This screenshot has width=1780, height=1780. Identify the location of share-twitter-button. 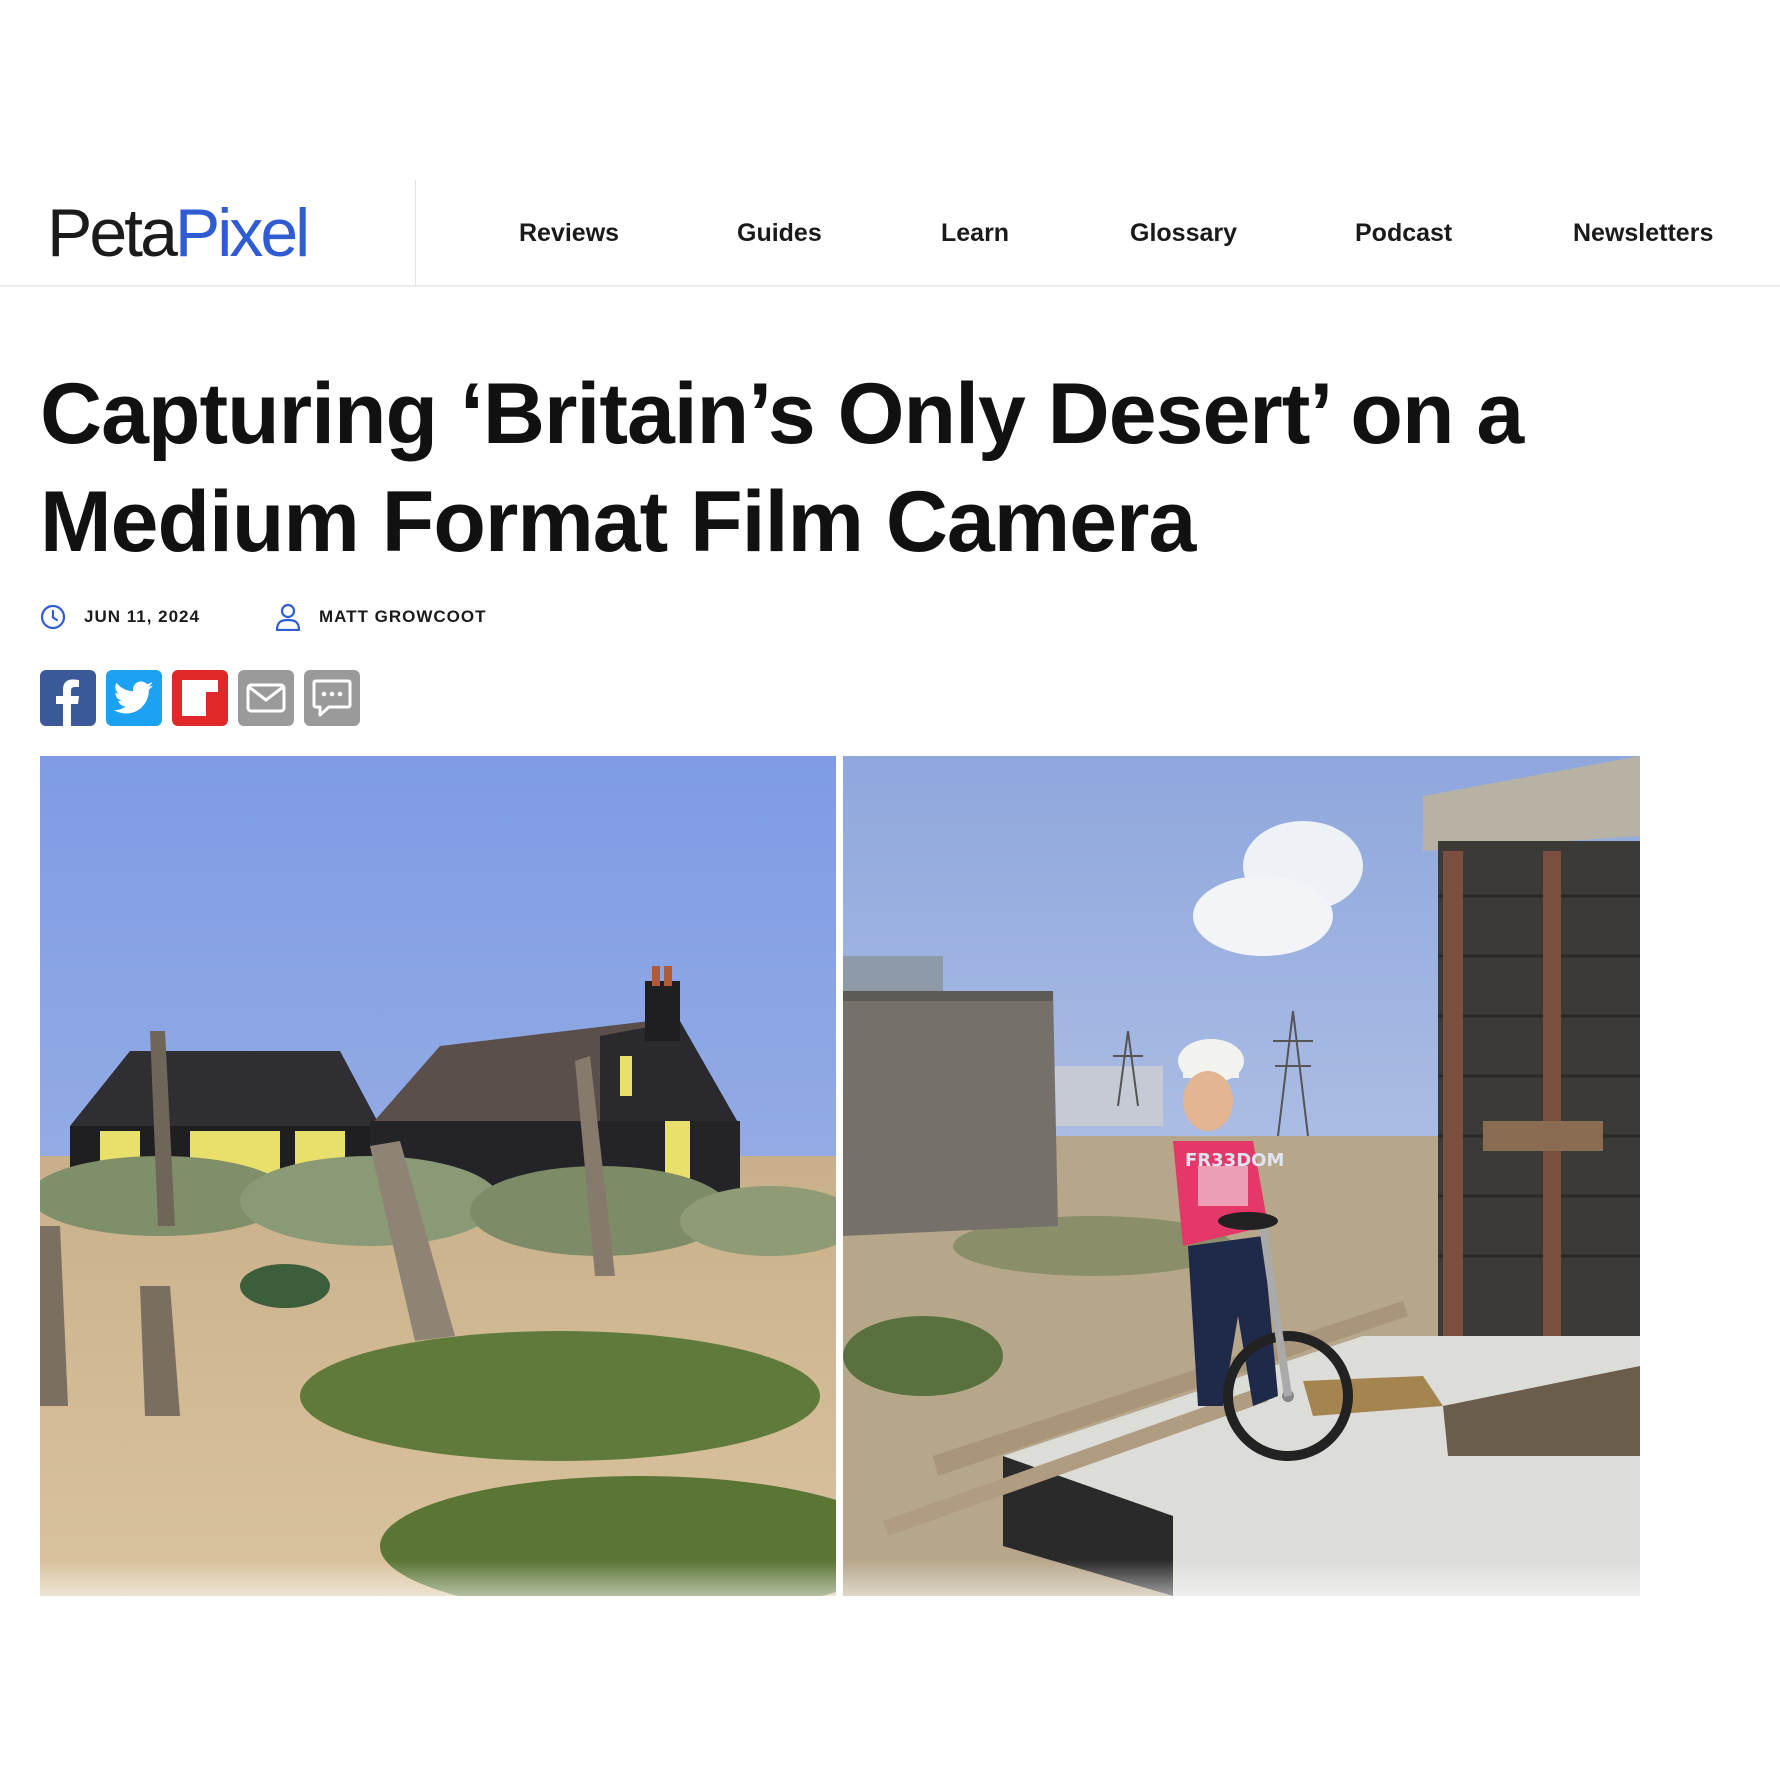
(134, 698).